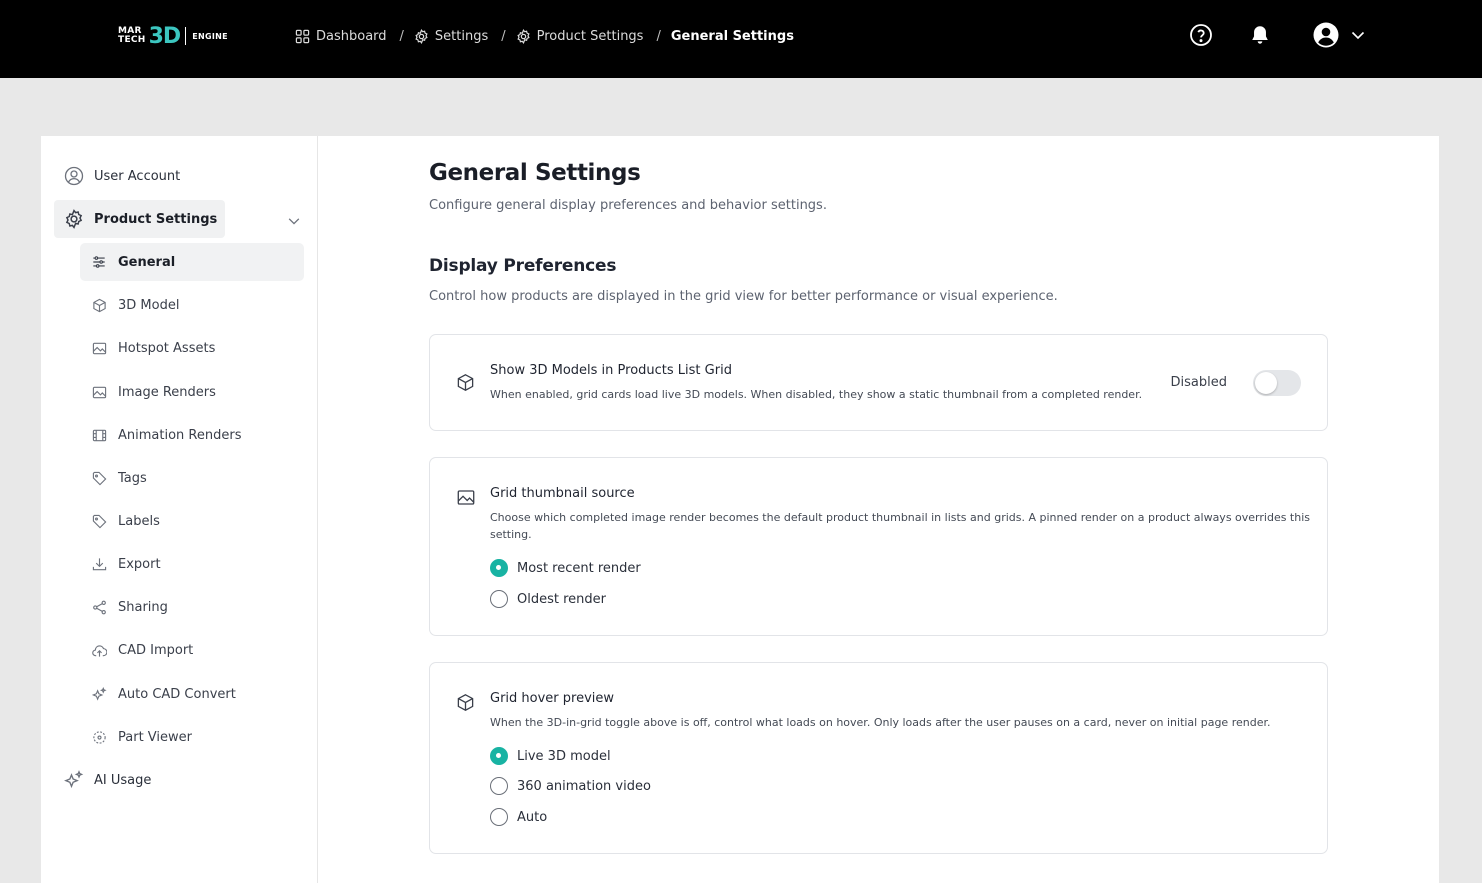  What do you see at coordinates (1198, 382) in the screenshot?
I see `toggle-status-label: Disabled` at bounding box center [1198, 382].